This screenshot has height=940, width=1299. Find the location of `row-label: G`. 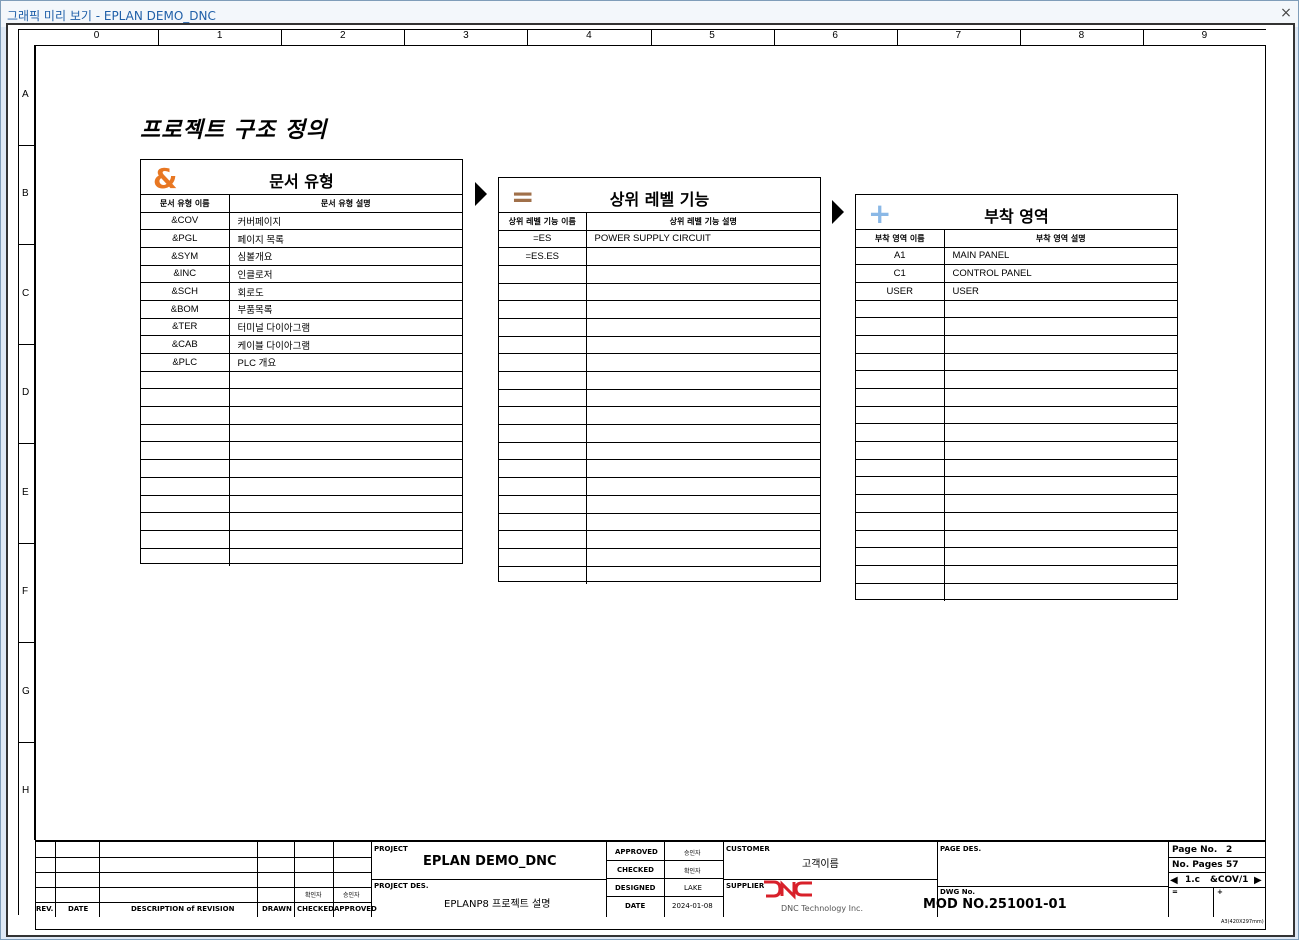

row-label: G is located at coordinates (26, 691).